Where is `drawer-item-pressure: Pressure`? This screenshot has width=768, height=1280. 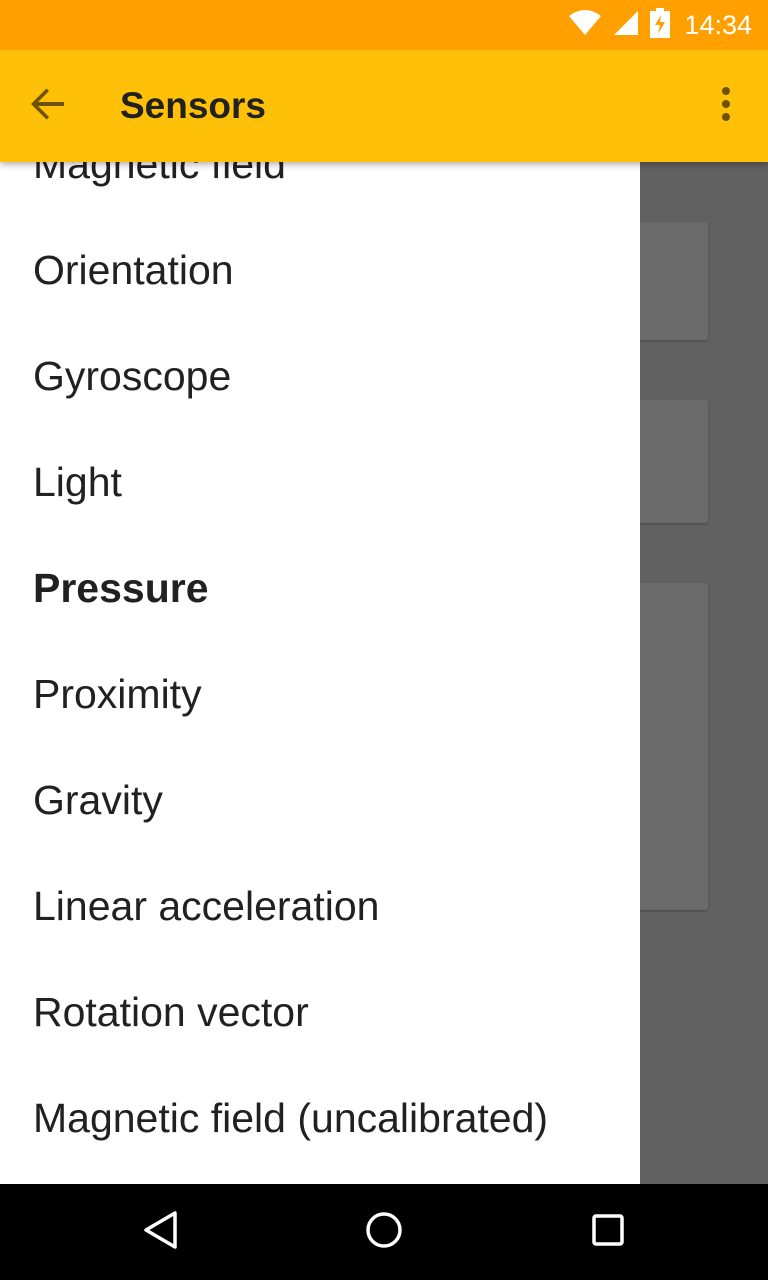
drawer-item-pressure: Pressure is located at coordinates (320, 588).